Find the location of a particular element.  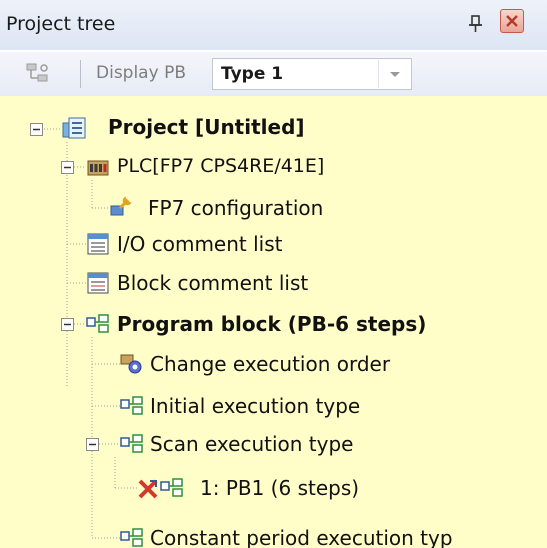

program-block-label: Program block (PB-6 steps) is located at coordinates (272, 324).